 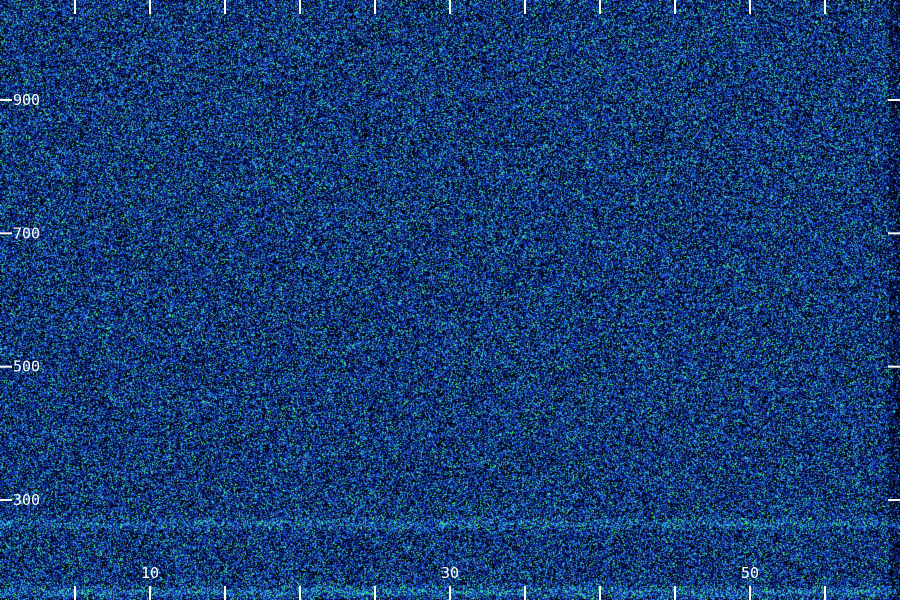 I want to click on y-tick-label: 900, so click(x=26, y=100).